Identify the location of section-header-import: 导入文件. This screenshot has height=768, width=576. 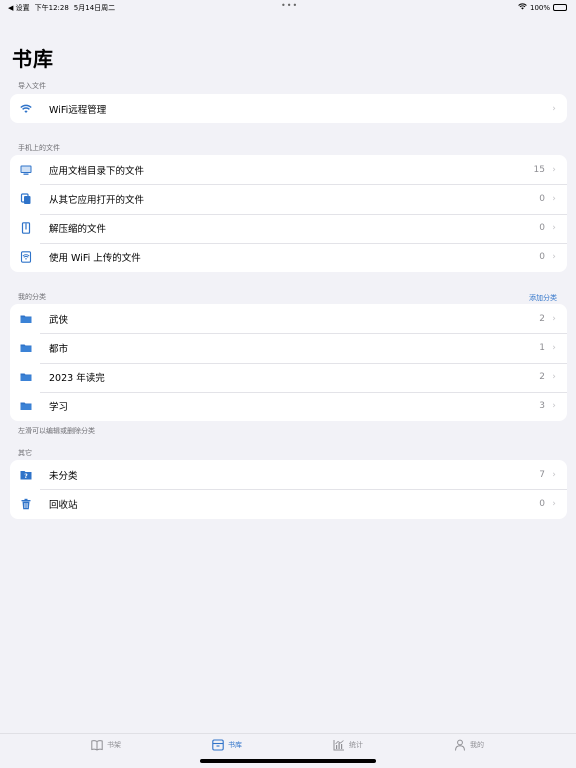
(32, 86).